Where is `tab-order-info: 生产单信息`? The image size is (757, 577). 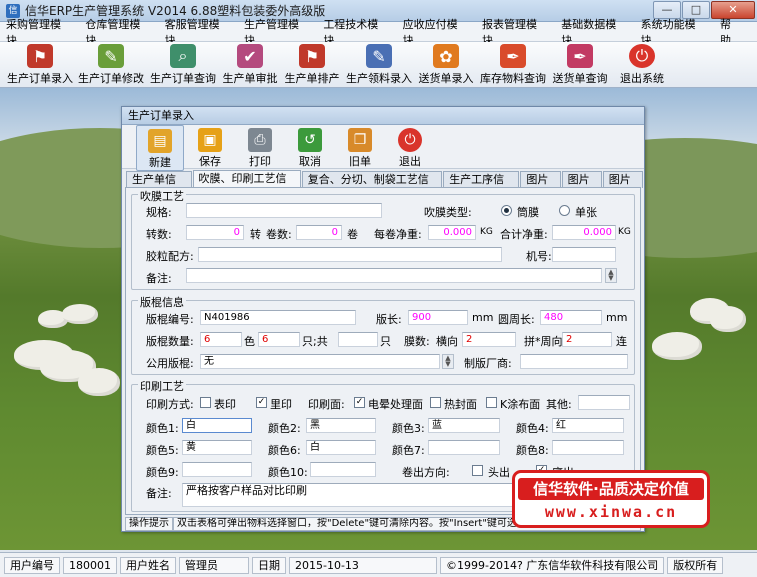
tab-order-info: 生产单信息 is located at coordinates (159, 186).